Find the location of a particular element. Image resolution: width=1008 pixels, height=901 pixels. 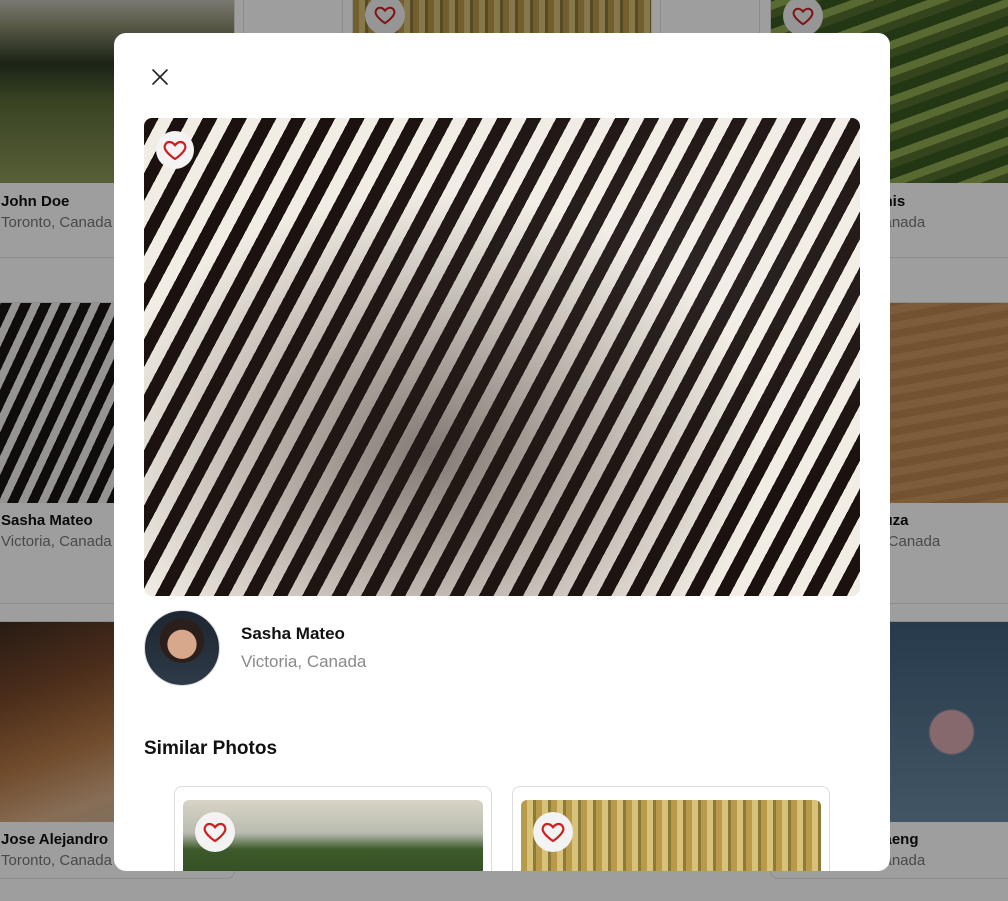

section-title: Similar Photos is located at coordinates (211, 748).